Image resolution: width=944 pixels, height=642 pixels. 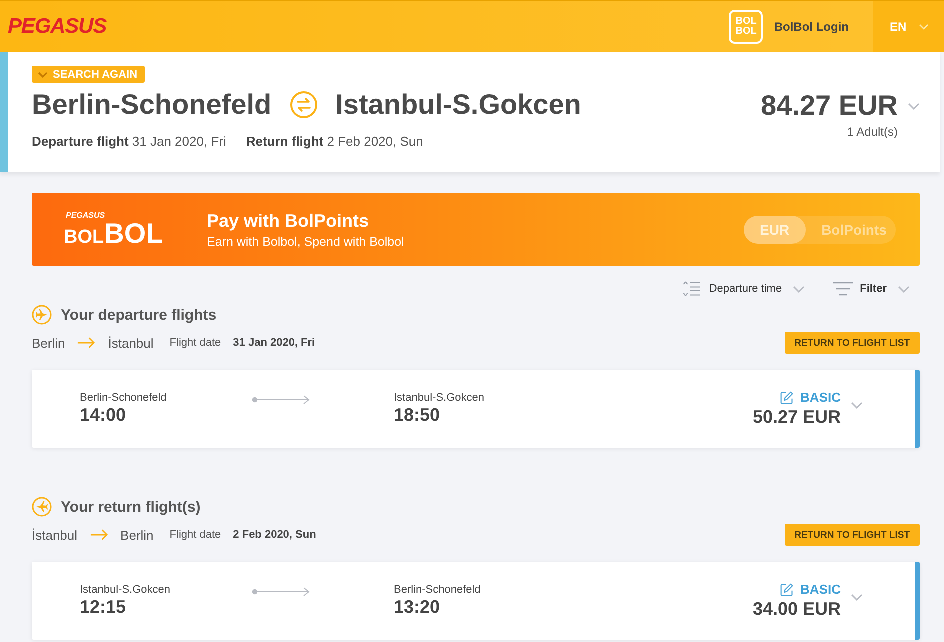 I want to click on flight-date: 31 Jan 2020, Fri, so click(x=274, y=343).